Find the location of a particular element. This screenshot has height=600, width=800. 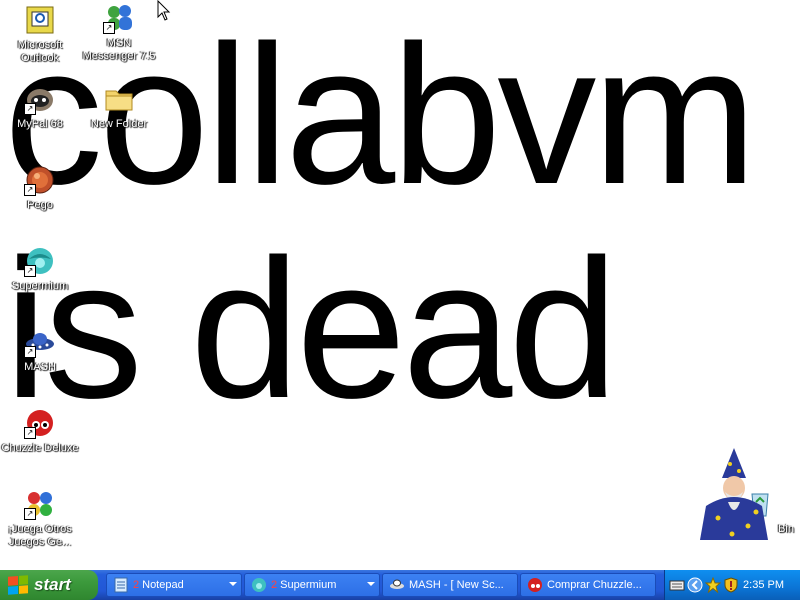

taskbar-button-supermium: 2 Supermium is located at coordinates (312, 585).